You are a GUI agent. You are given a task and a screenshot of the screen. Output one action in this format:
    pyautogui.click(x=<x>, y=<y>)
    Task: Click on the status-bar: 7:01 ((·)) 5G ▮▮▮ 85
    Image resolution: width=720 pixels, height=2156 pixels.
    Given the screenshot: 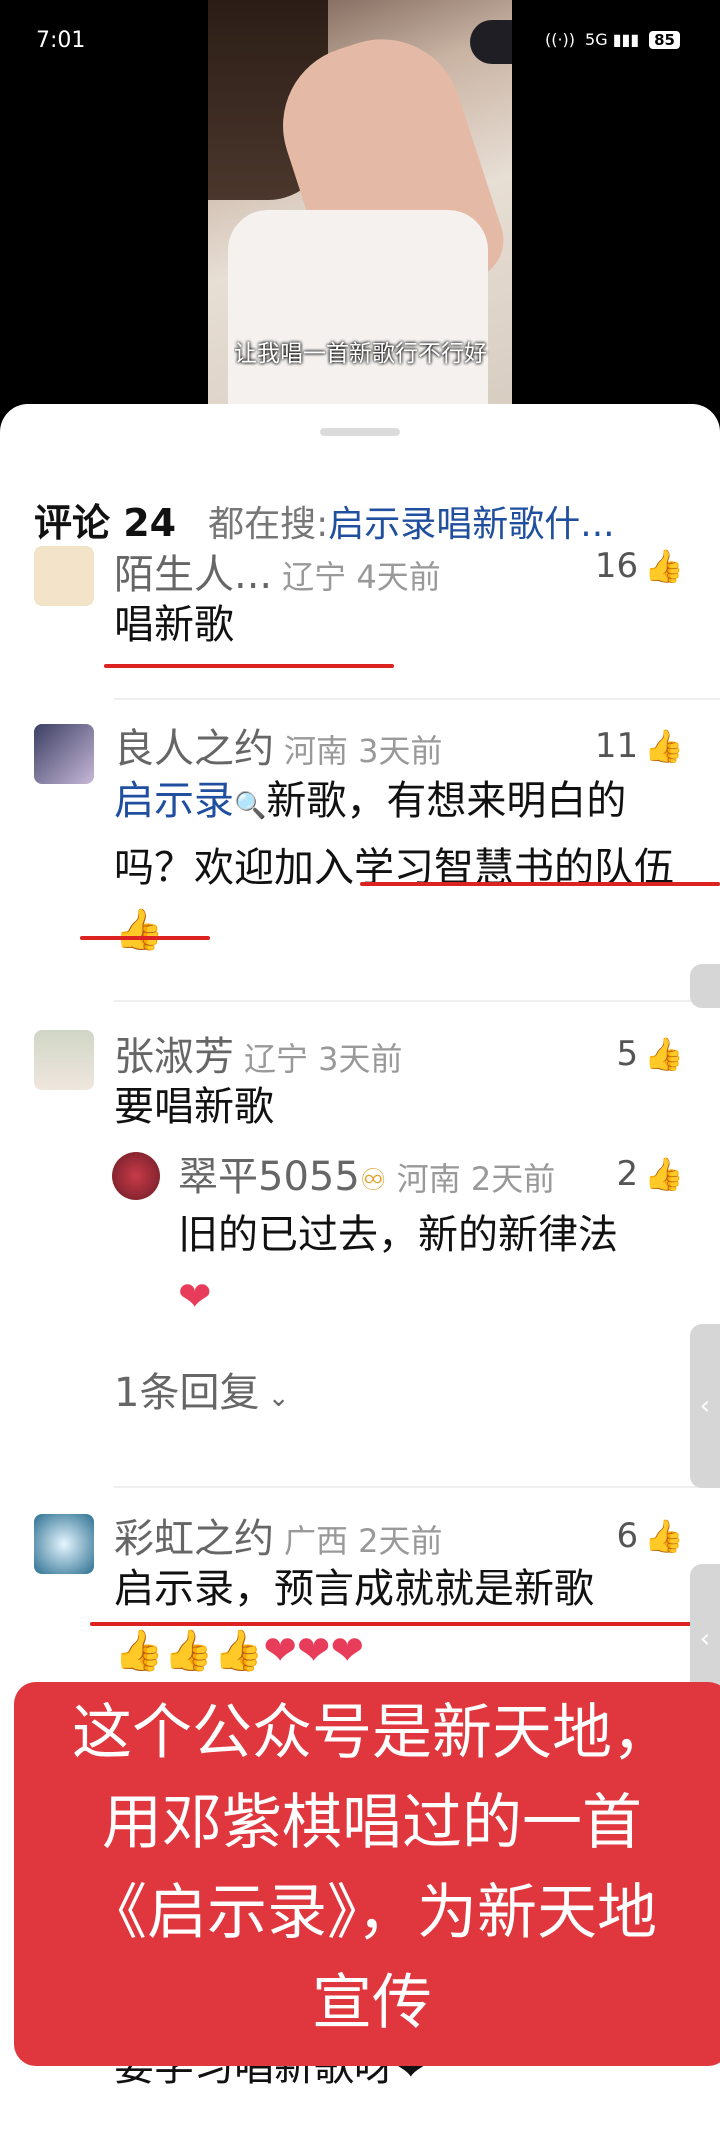 What is the action you would take?
    pyautogui.click(x=360, y=40)
    